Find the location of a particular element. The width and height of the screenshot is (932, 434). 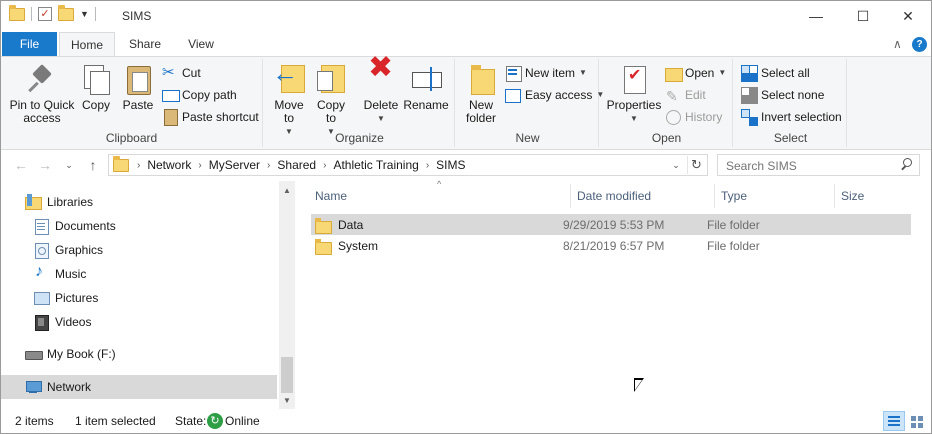

nav-item-documents: Documents is located at coordinates (139, 226).